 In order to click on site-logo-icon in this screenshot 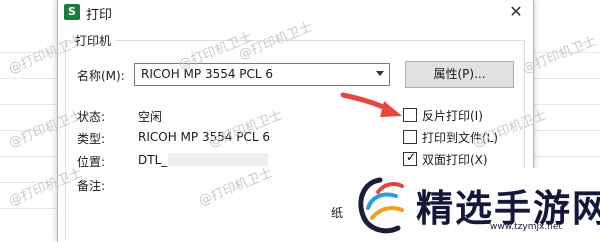, I will do `click(381, 205)`.